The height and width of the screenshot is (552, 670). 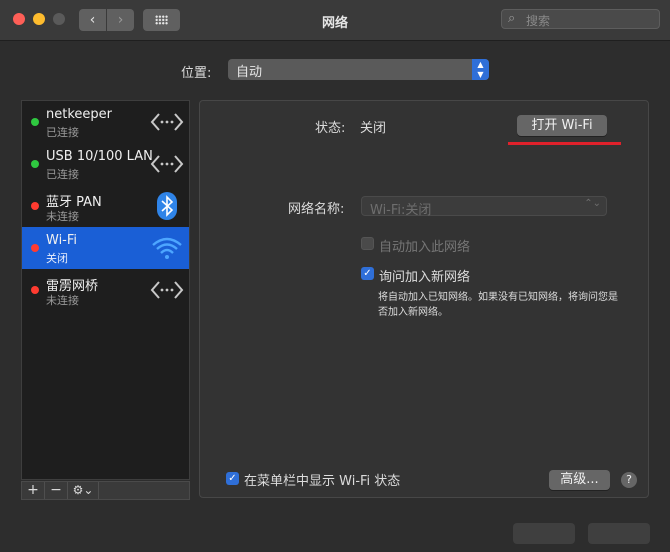 I want to click on service-name: Wi-Fi, so click(x=62, y=240).